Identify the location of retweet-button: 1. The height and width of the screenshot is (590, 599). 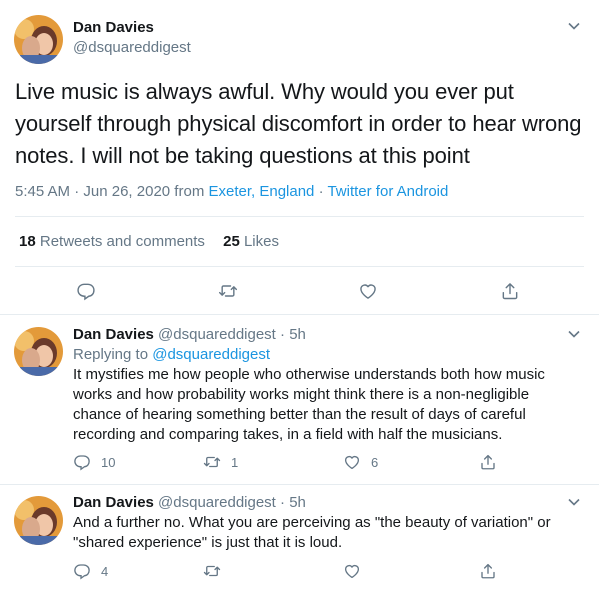
(220, 462).